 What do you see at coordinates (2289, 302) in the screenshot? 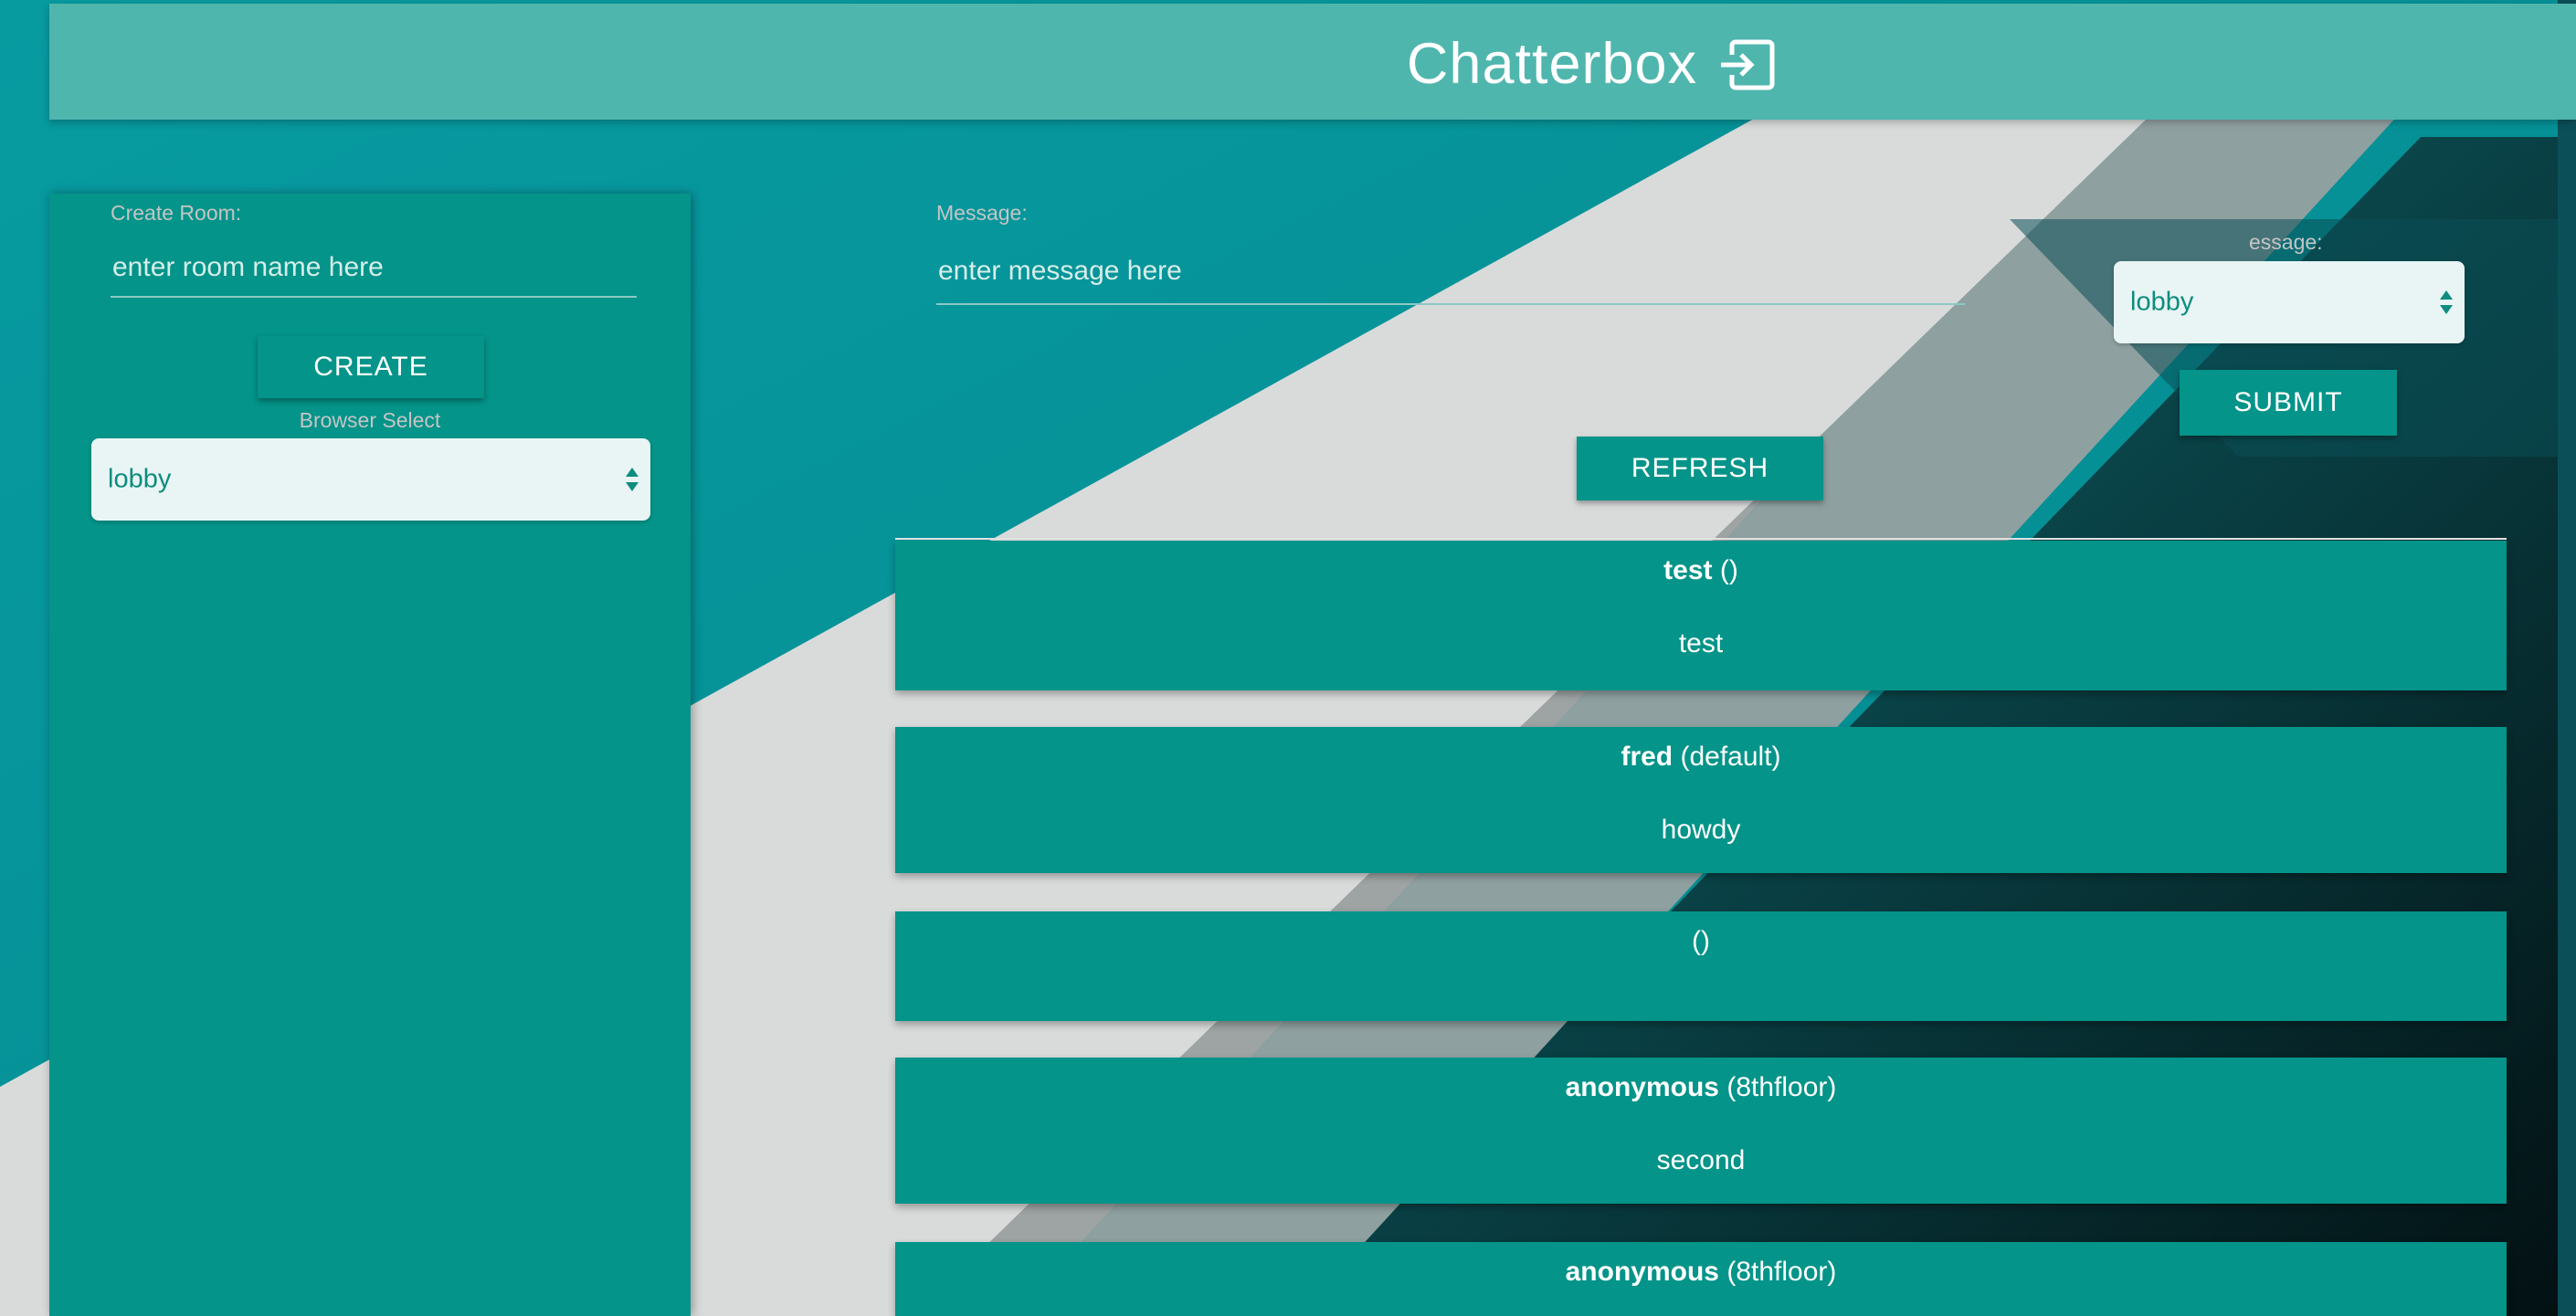
I see `message-room-select: lobby` at bounding box center [2289, 302].